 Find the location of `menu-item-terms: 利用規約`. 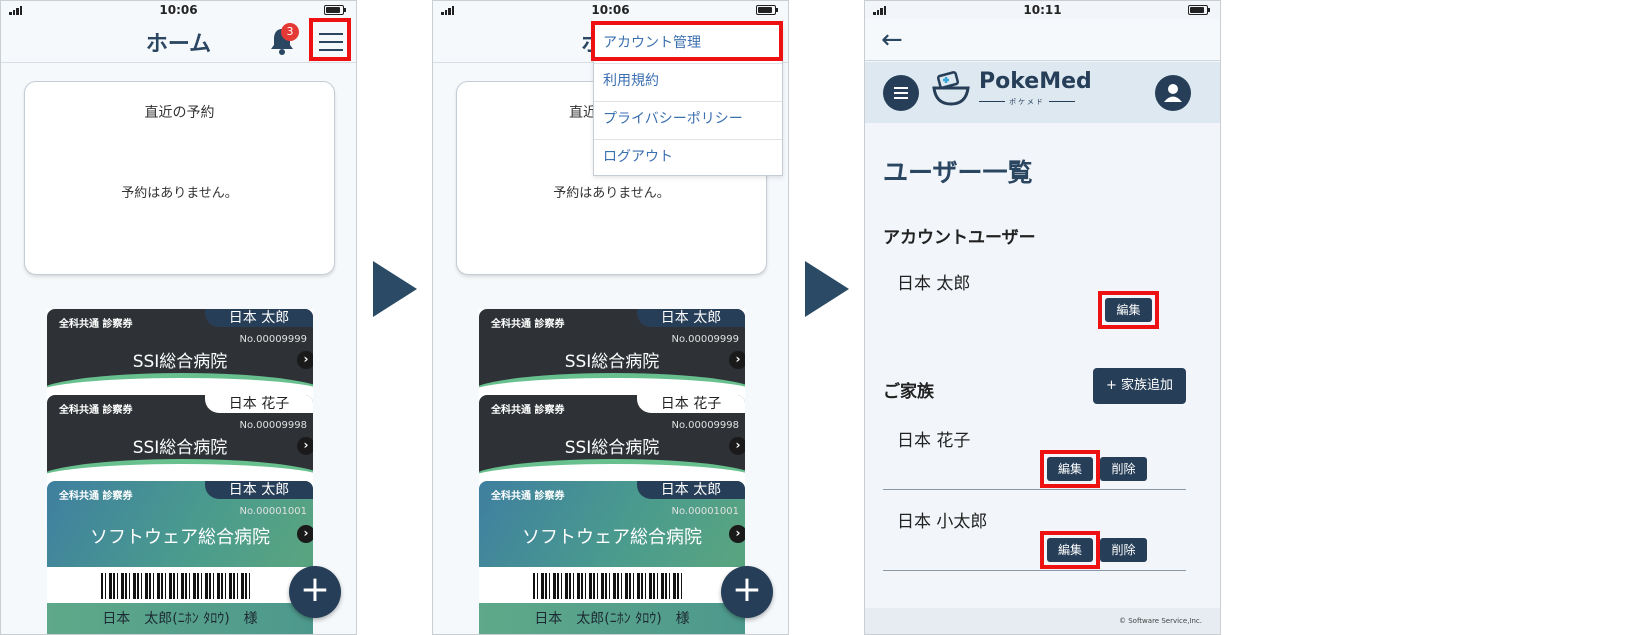

menu-item-terms: 利用規約 is located at coordinates (688, 82).